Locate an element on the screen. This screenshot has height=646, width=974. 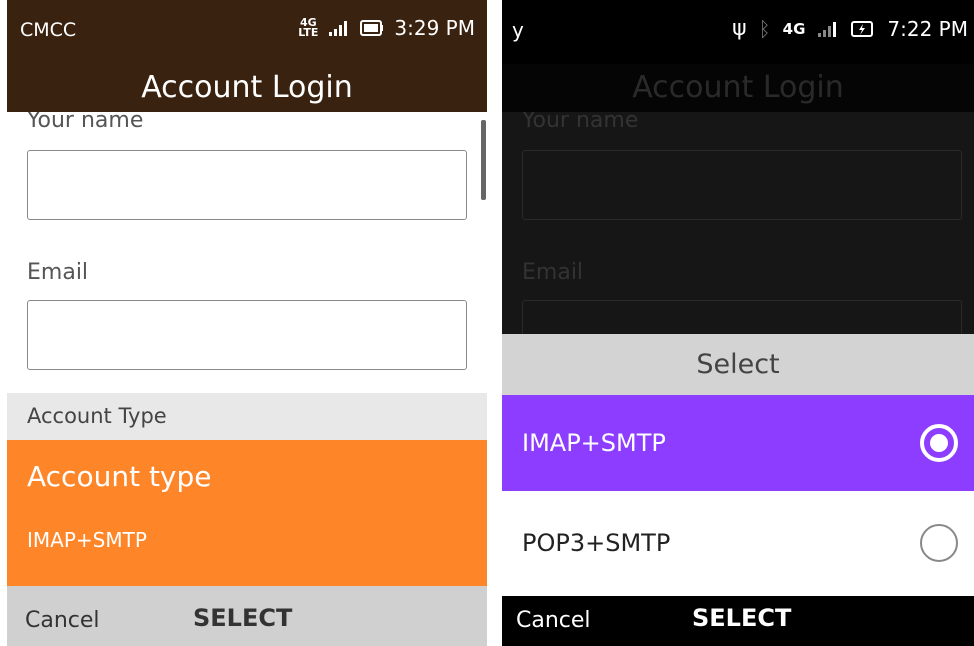
battery-charging-icon is located at coordinates (862, 28).